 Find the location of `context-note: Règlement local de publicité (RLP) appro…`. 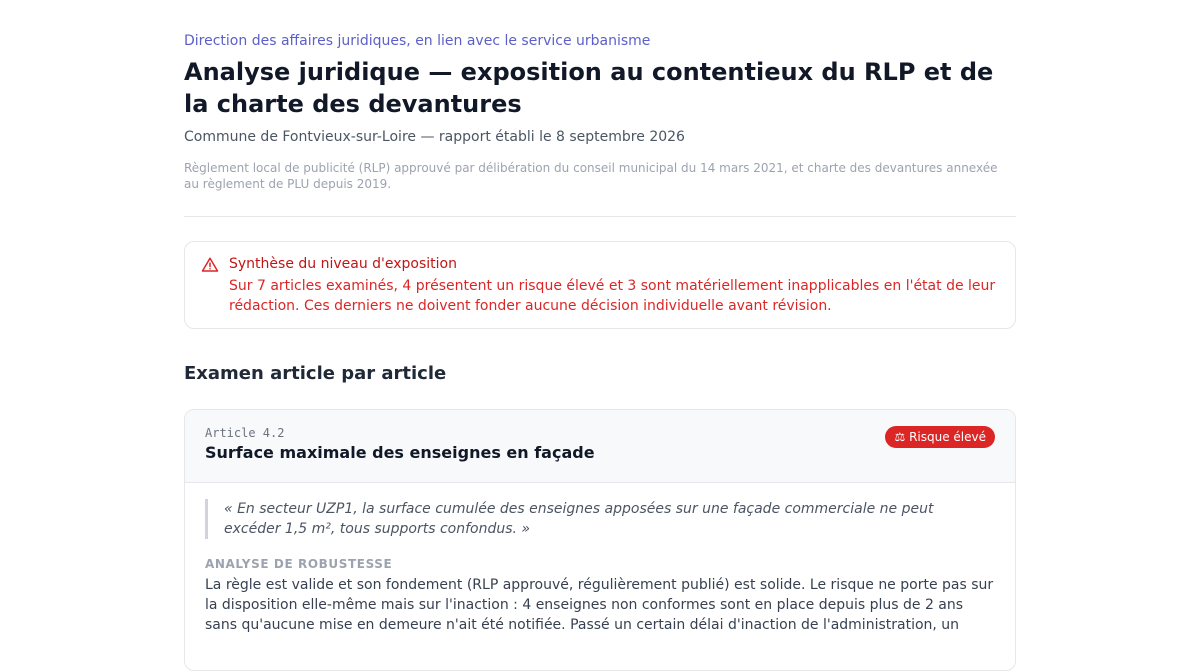

context-note: Règlement local de publicité (RLP) appro… is located at coordinates (591, 176).